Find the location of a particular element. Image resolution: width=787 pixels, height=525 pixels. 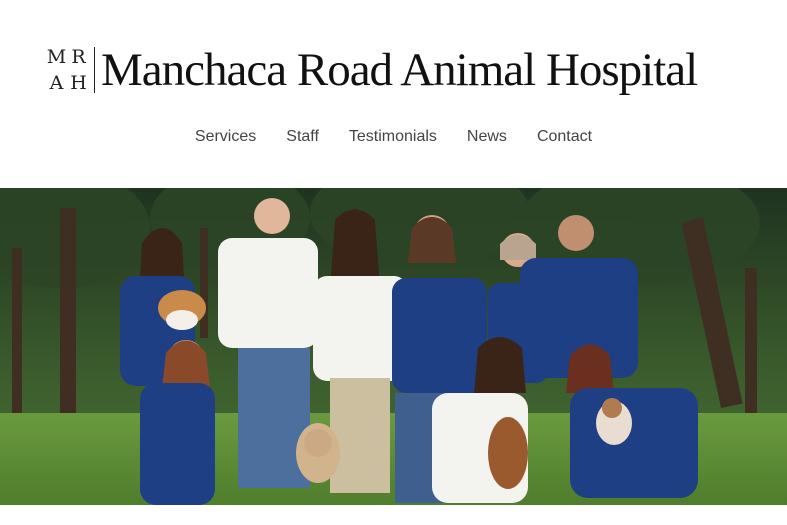

nav-testimonials: Testimonials is located at coordinates (393, 137).